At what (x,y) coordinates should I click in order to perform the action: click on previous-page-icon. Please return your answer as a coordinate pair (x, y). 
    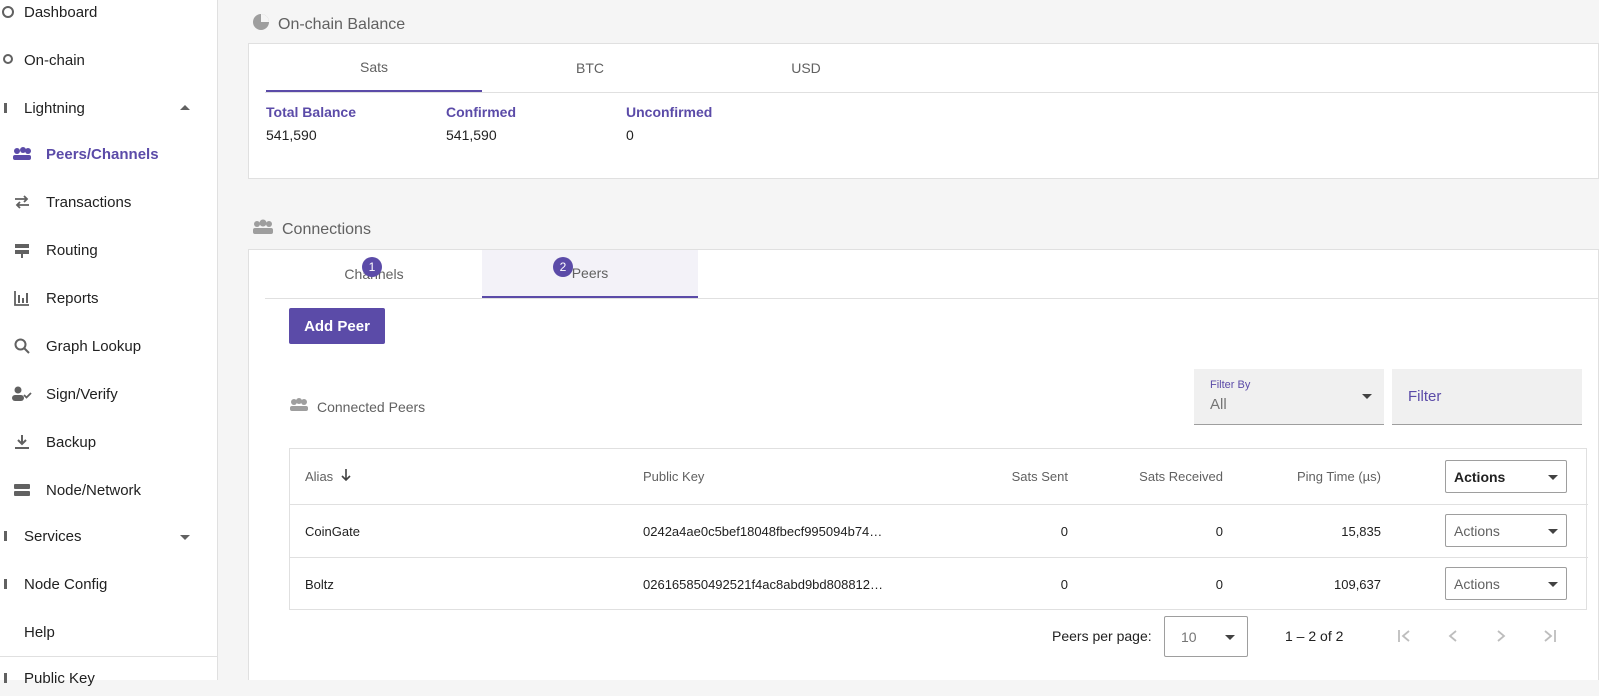
    Looking at the image, I should click on (1453, 636).